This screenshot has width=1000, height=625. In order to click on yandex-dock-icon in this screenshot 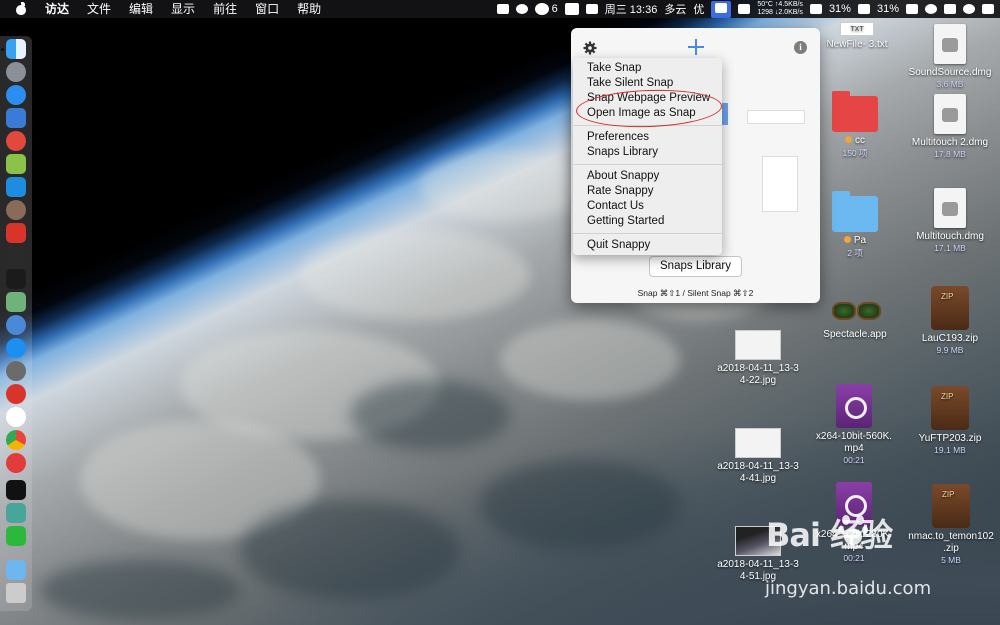, I will do `click(16, 417)`.